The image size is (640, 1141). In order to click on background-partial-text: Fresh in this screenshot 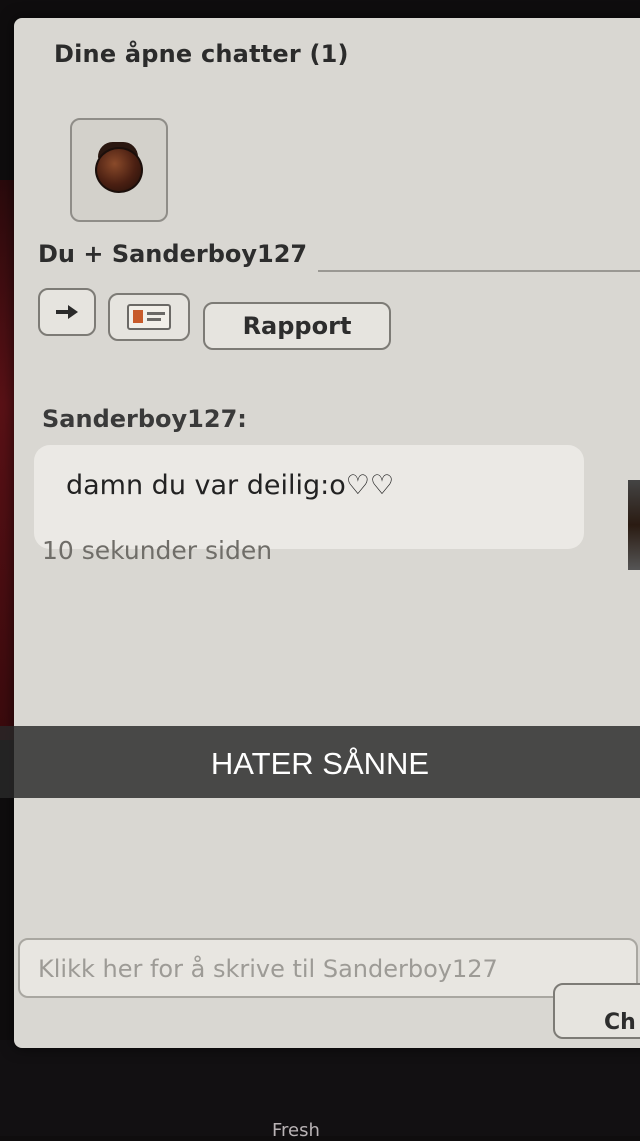, I will do `click(296, 1130)`.